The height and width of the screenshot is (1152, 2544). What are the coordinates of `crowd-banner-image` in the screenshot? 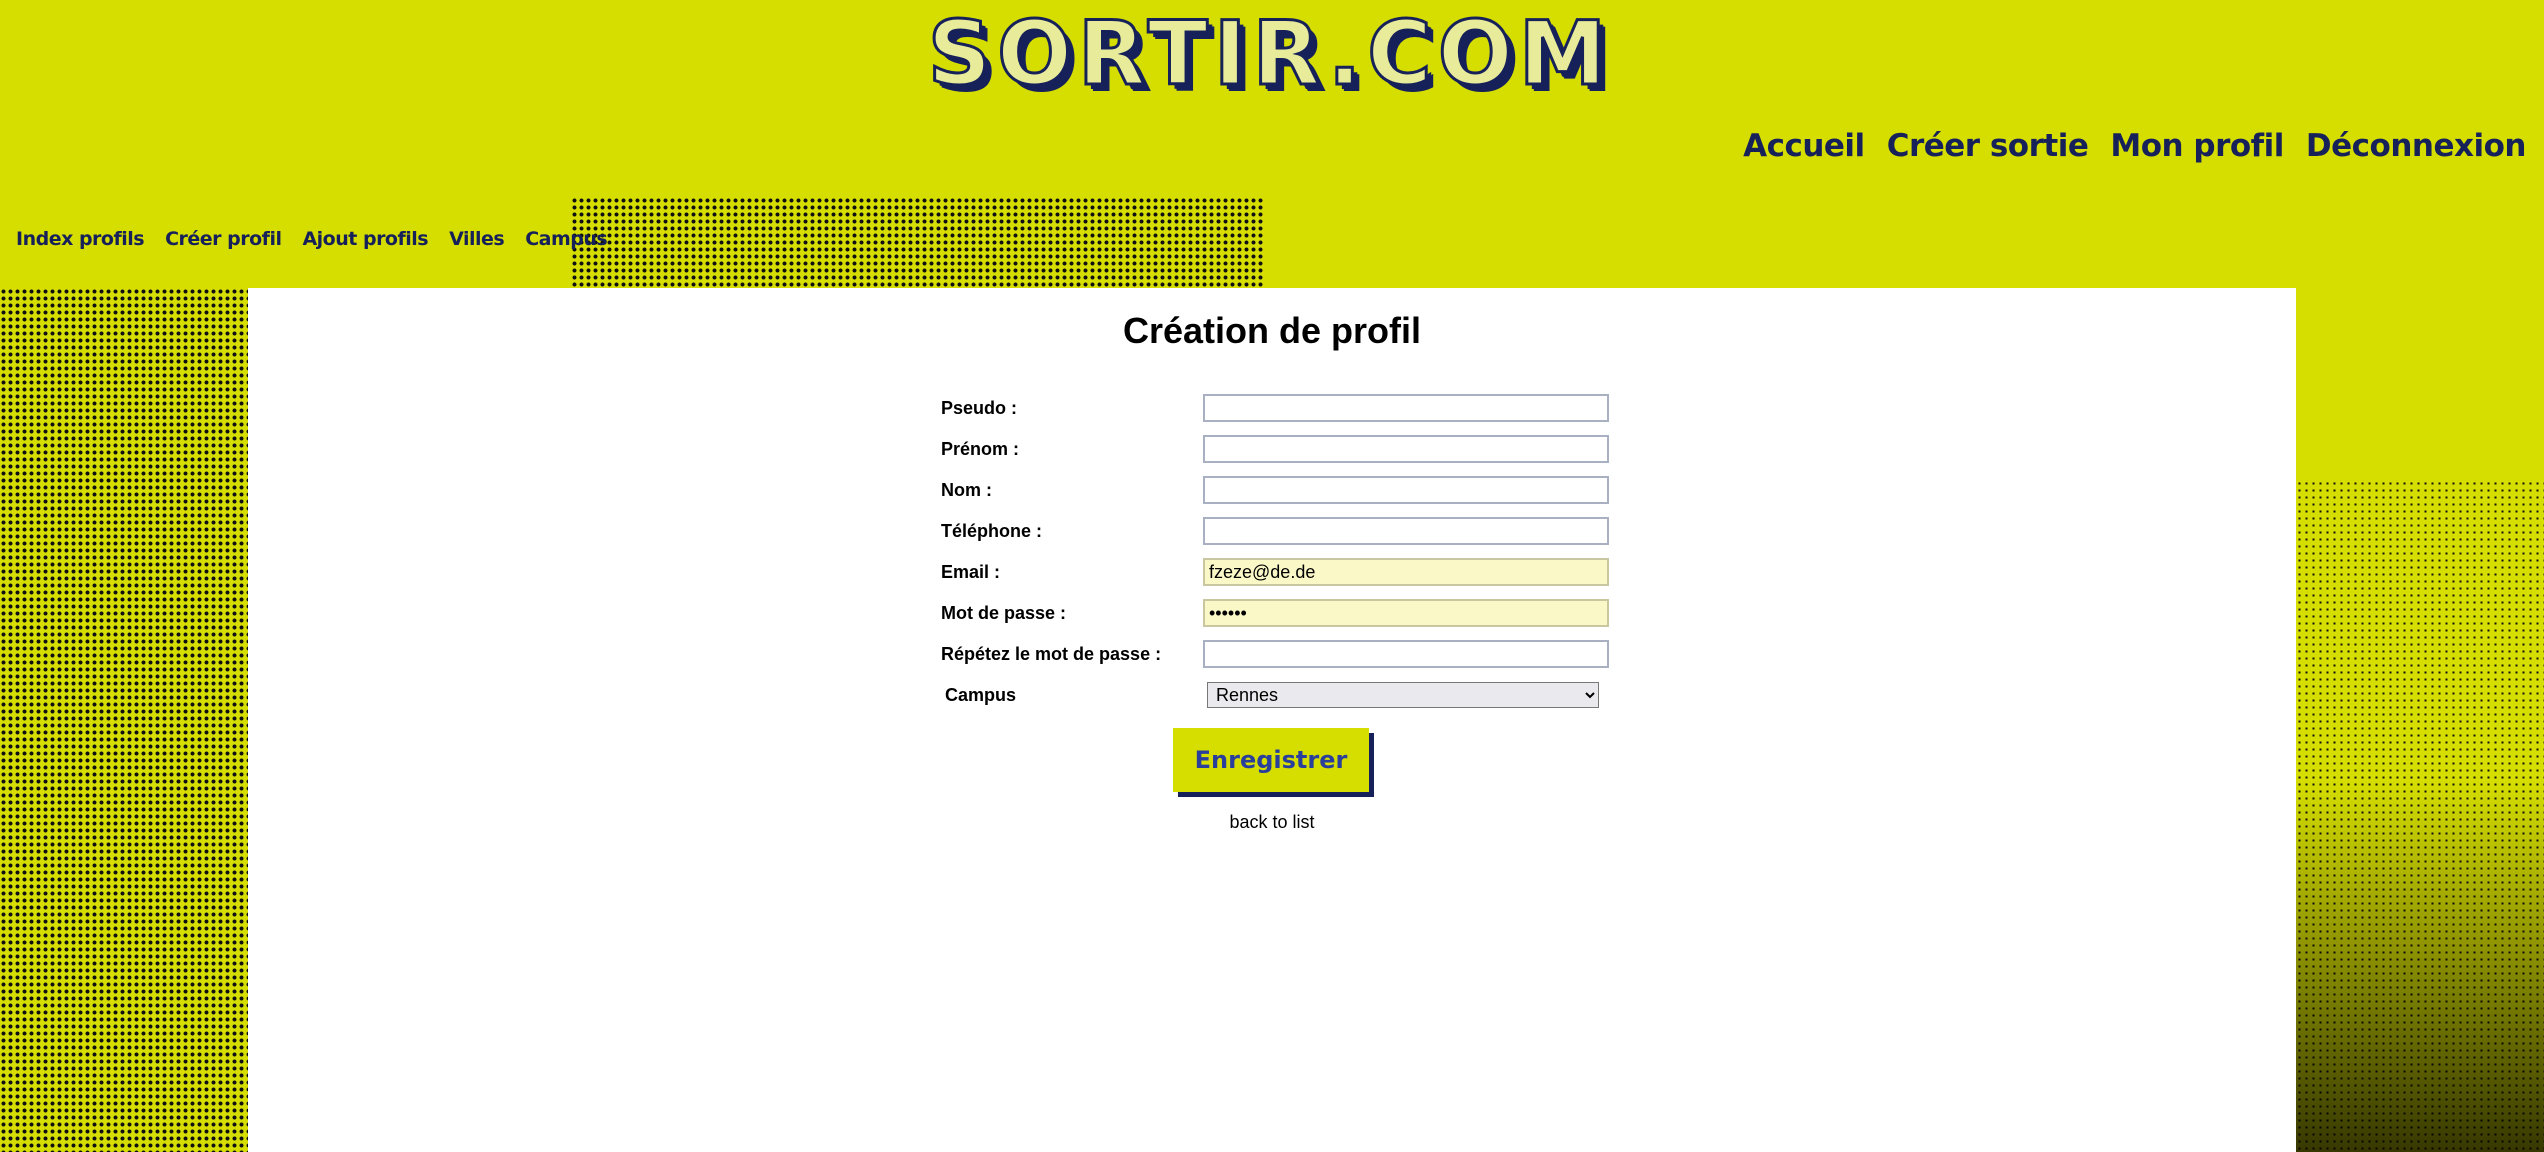 It's located at (917, 242).